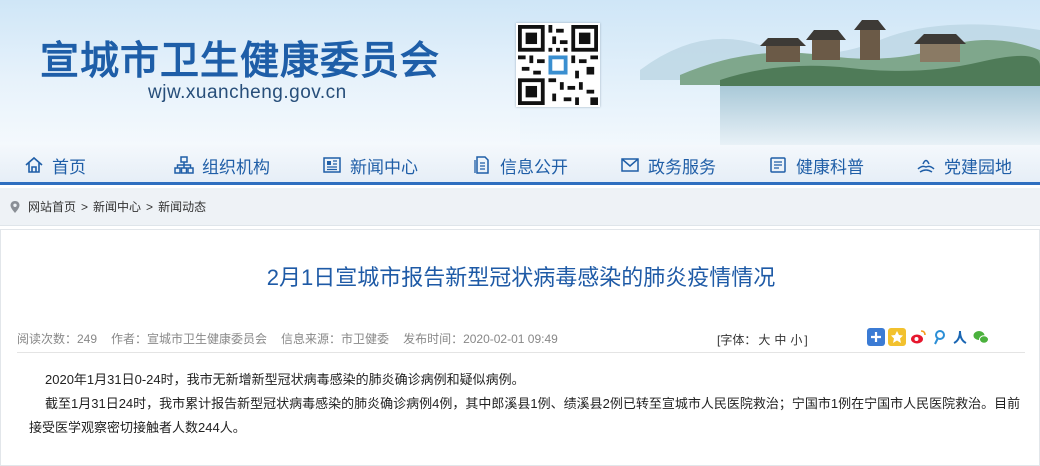 The image size is (1040, 466). What do you see at coordinates (52, 206) in the screenshot?
I see `breadcrumb-home: 网站首页` at bounding box center [52, 206].